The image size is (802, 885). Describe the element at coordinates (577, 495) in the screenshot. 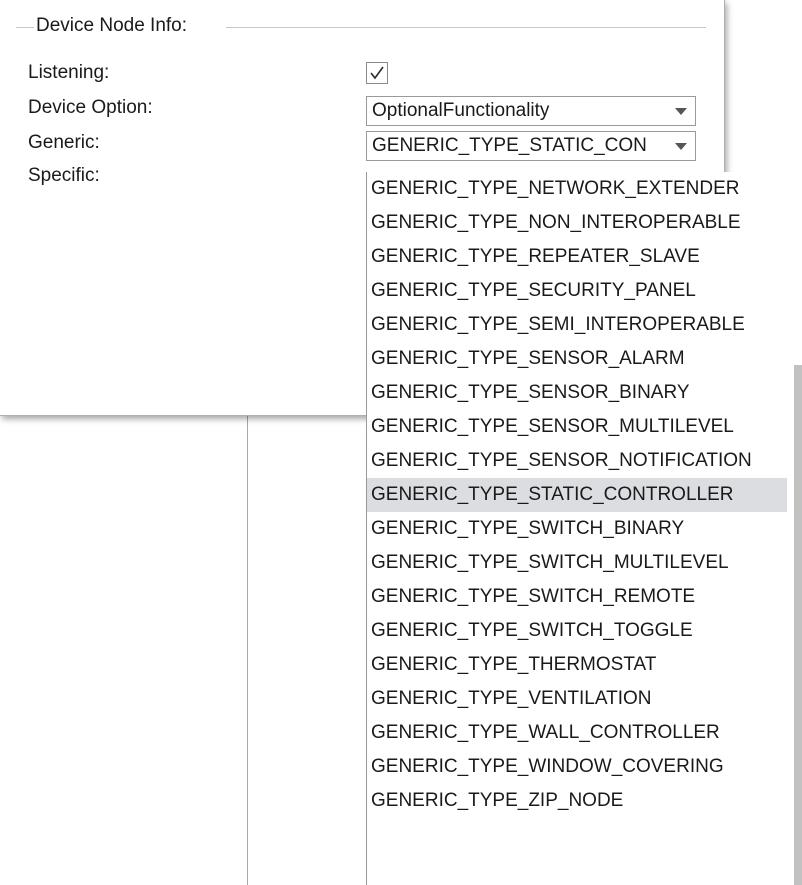

I see `dropdown-option: GENERIC_TYPE_STATIC_CONTROLLER` at that location.